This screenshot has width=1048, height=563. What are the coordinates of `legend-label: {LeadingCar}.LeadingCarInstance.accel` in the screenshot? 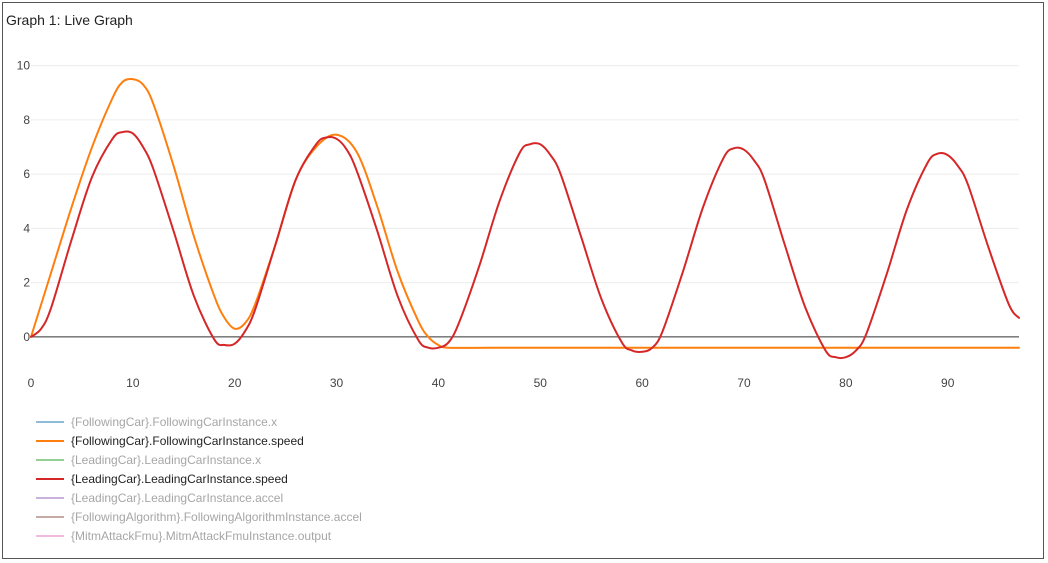 It's located at (177, 497).